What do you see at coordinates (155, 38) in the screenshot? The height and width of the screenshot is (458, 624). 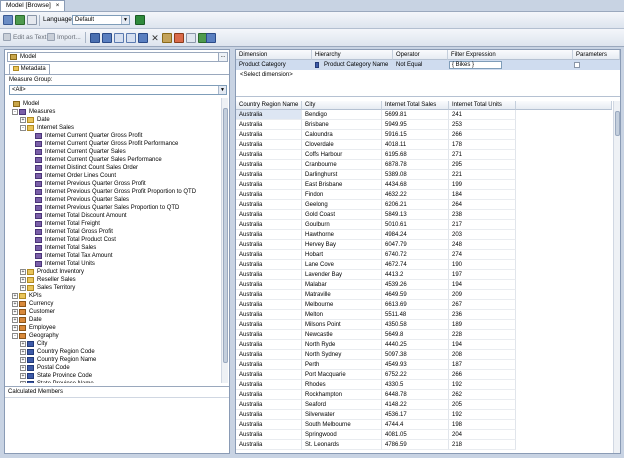 I see `delete-icon: ✕` at bounding box center [155, 38].